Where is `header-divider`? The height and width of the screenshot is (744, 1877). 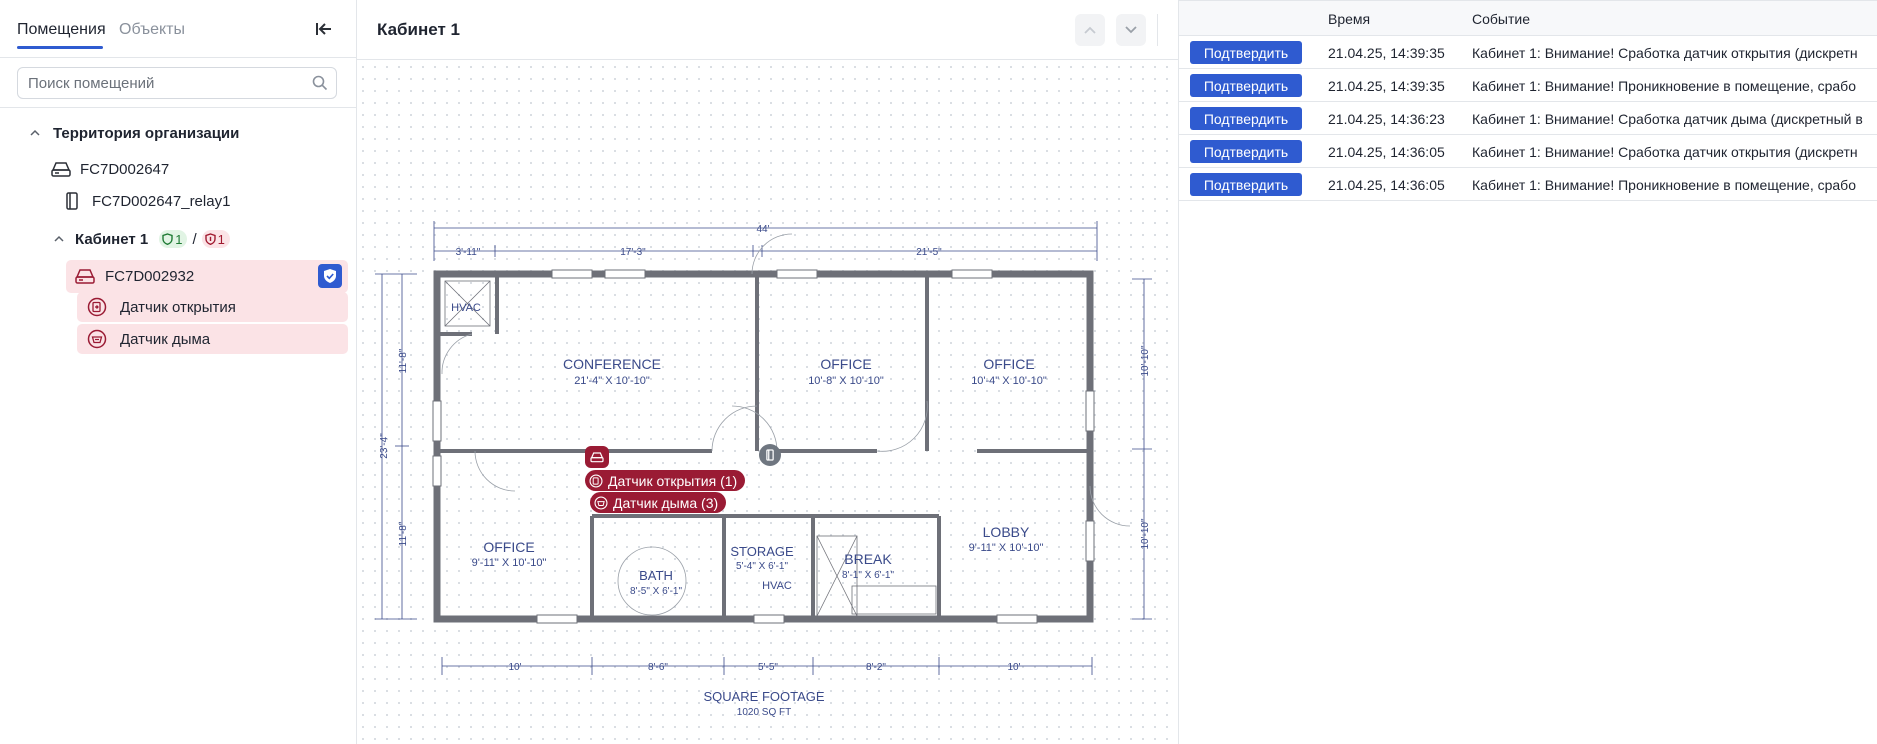 header-divider is located at coordinates (1157, 30).